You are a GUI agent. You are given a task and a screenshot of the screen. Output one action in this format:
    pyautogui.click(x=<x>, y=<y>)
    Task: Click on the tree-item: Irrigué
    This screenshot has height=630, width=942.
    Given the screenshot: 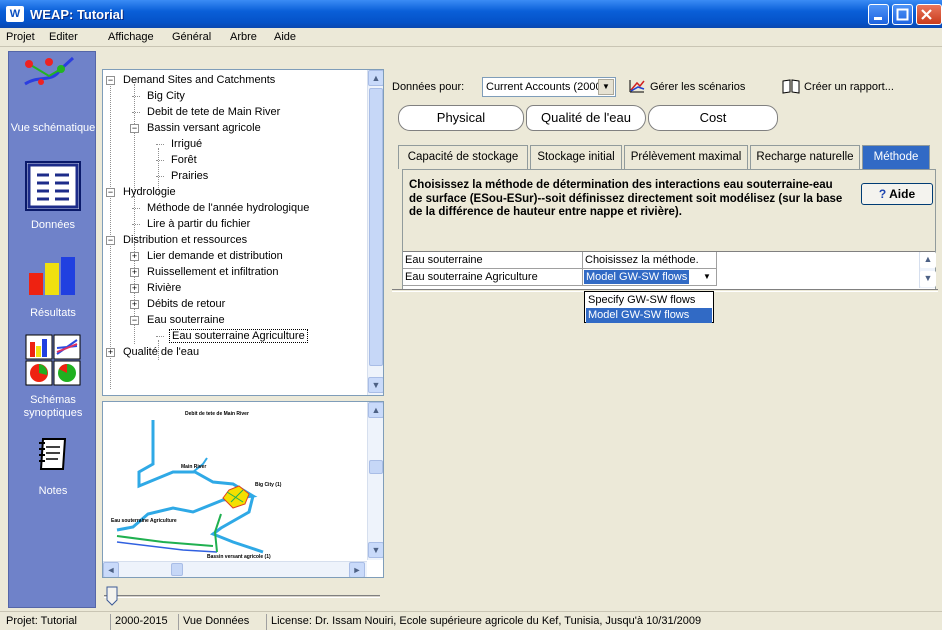 What is the action you would take?
    pyautogui.click(x=186, y=144)
    